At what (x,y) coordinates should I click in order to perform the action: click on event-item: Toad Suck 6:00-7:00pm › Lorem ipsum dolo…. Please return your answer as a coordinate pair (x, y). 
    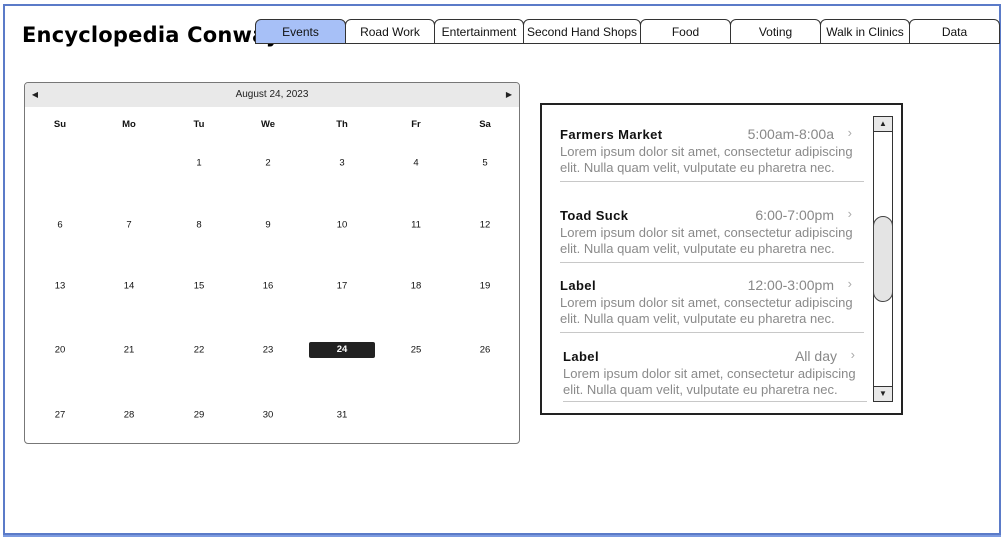
    Looking at the image, I should click on (712, 234).